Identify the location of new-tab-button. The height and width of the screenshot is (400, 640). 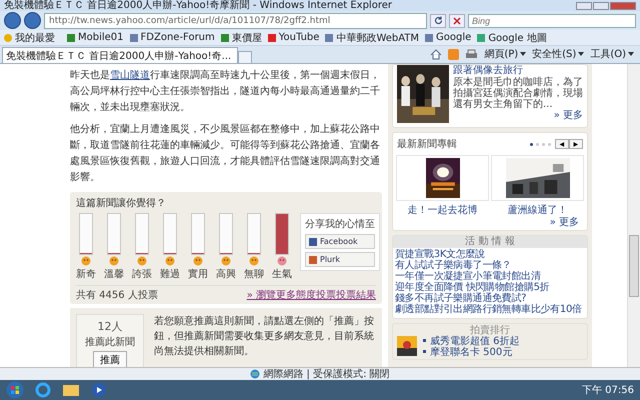
(245, 57).